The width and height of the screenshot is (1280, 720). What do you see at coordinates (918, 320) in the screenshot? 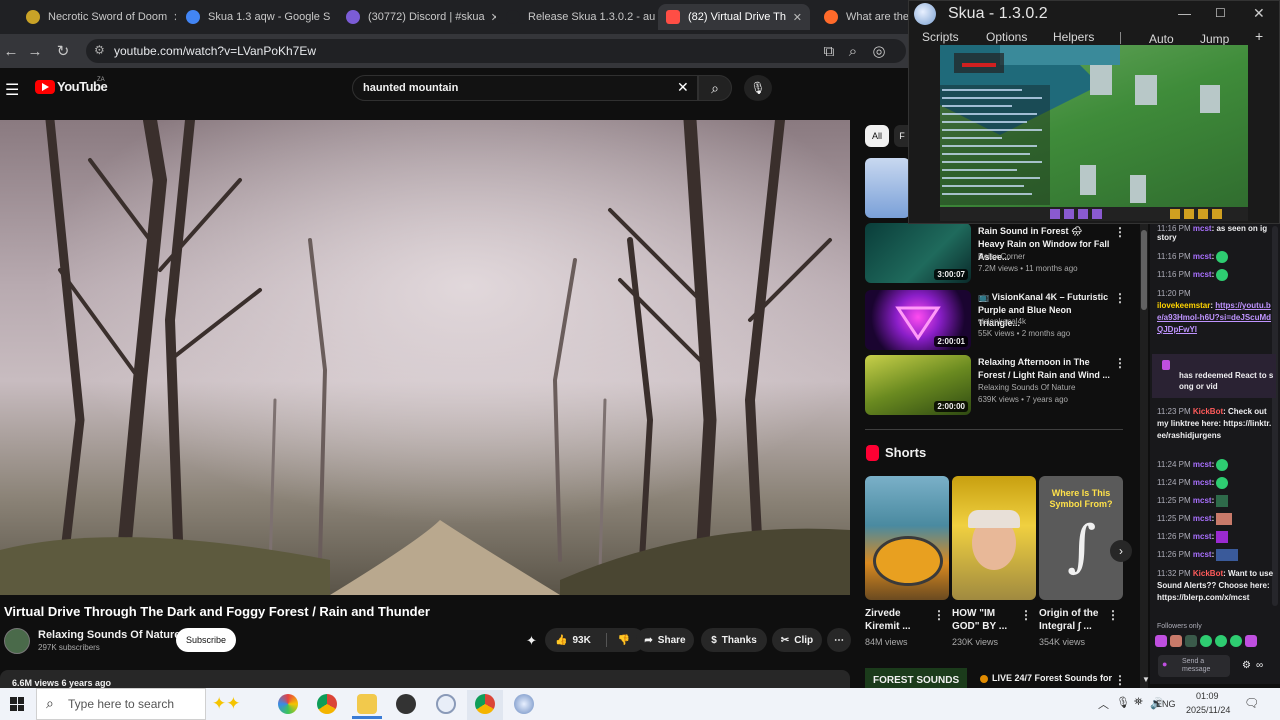
I see `rec-thumbnail: 2:00:01` at bounding box center [918, 320].